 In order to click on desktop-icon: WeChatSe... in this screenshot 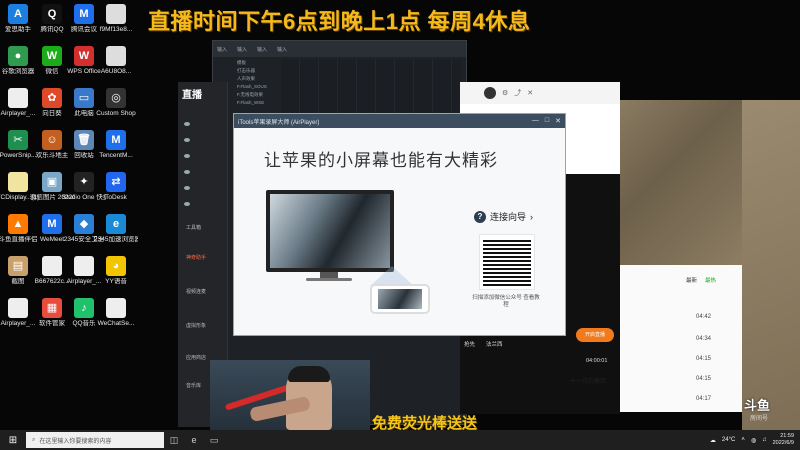, I will do `click(116, 313)`.